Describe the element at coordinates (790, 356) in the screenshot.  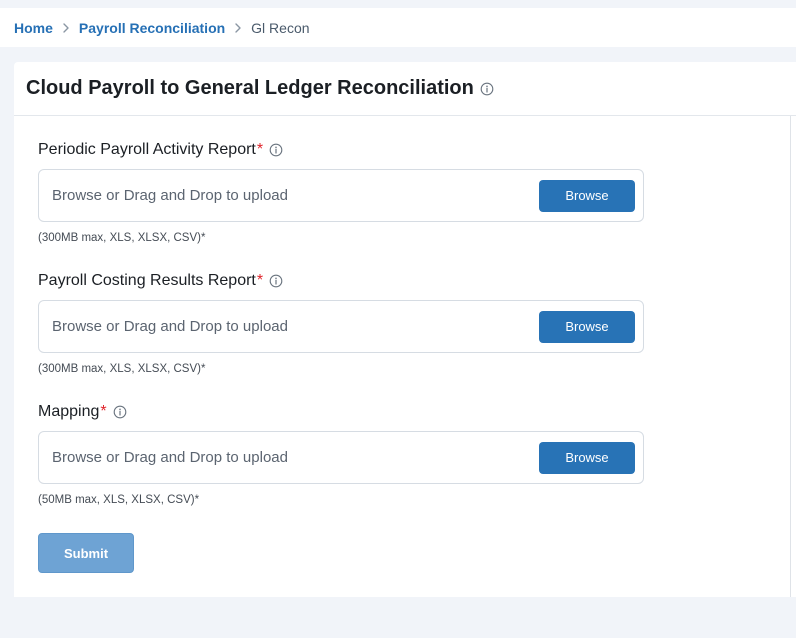
I see `vertical-divider` at that location.